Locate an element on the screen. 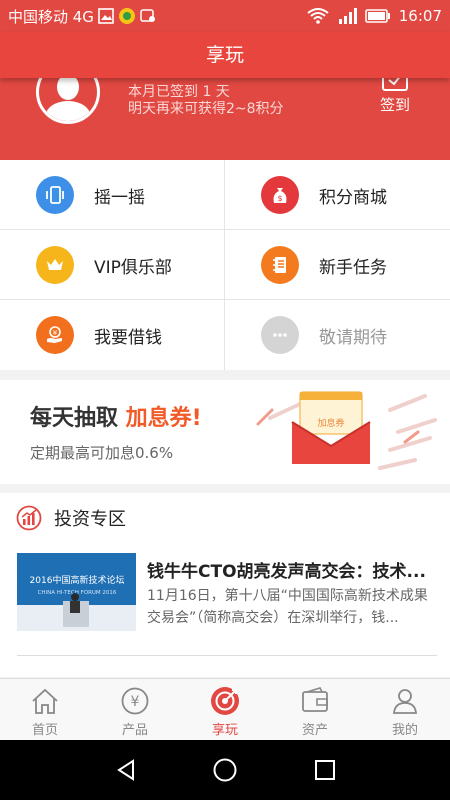 The image size is (450, 800). tab-products: ¥ 产品 is located at coordinates (135, 709).